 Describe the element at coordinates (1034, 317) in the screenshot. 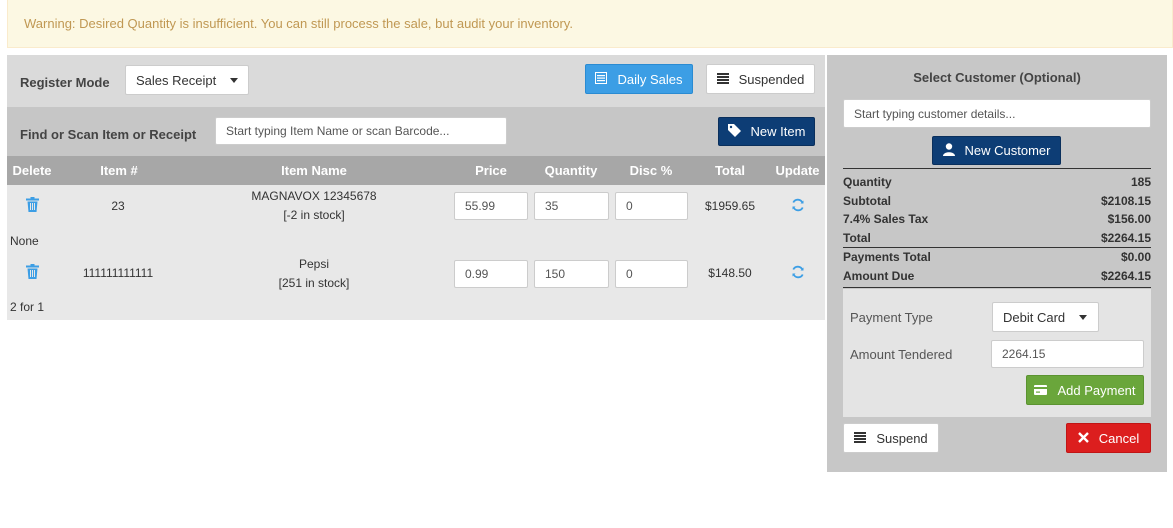

I see `payment-type-value: Debit Card` at that location.